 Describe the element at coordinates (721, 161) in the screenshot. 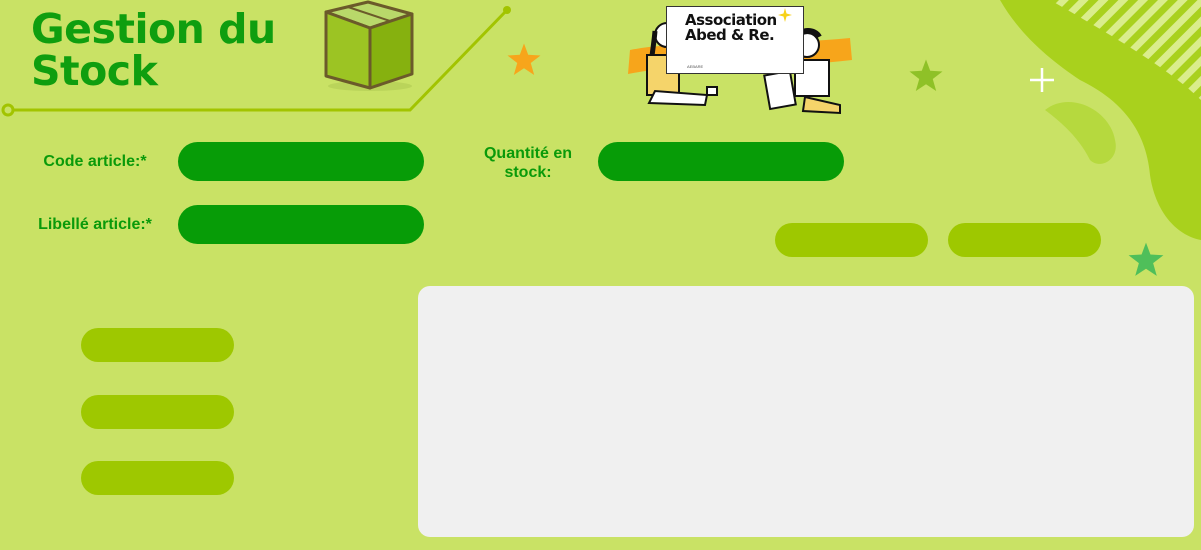

I see `quantite-stock-input` at that location.